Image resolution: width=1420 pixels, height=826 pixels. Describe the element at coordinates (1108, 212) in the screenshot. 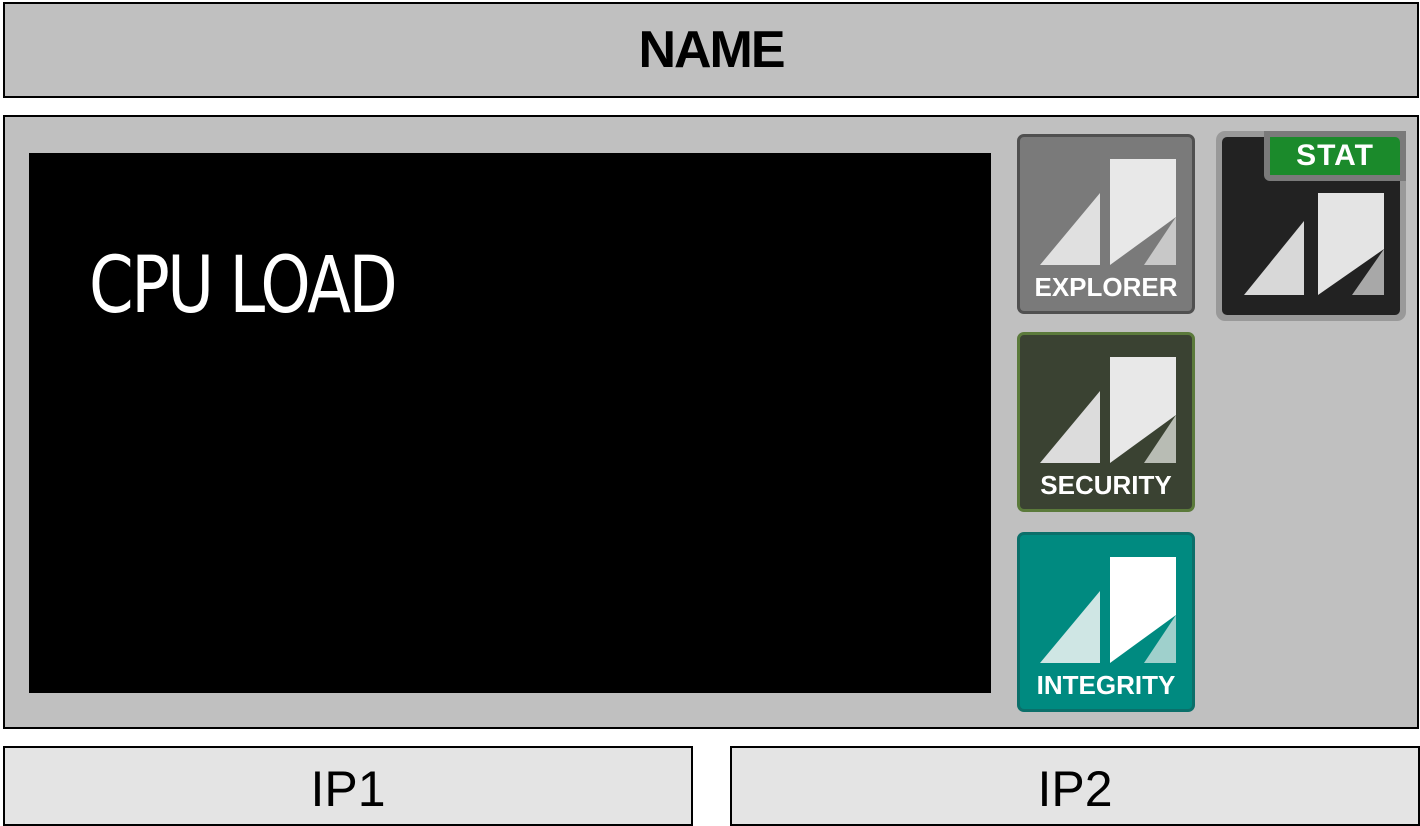

I see `explorer-logo-icon` at that location.